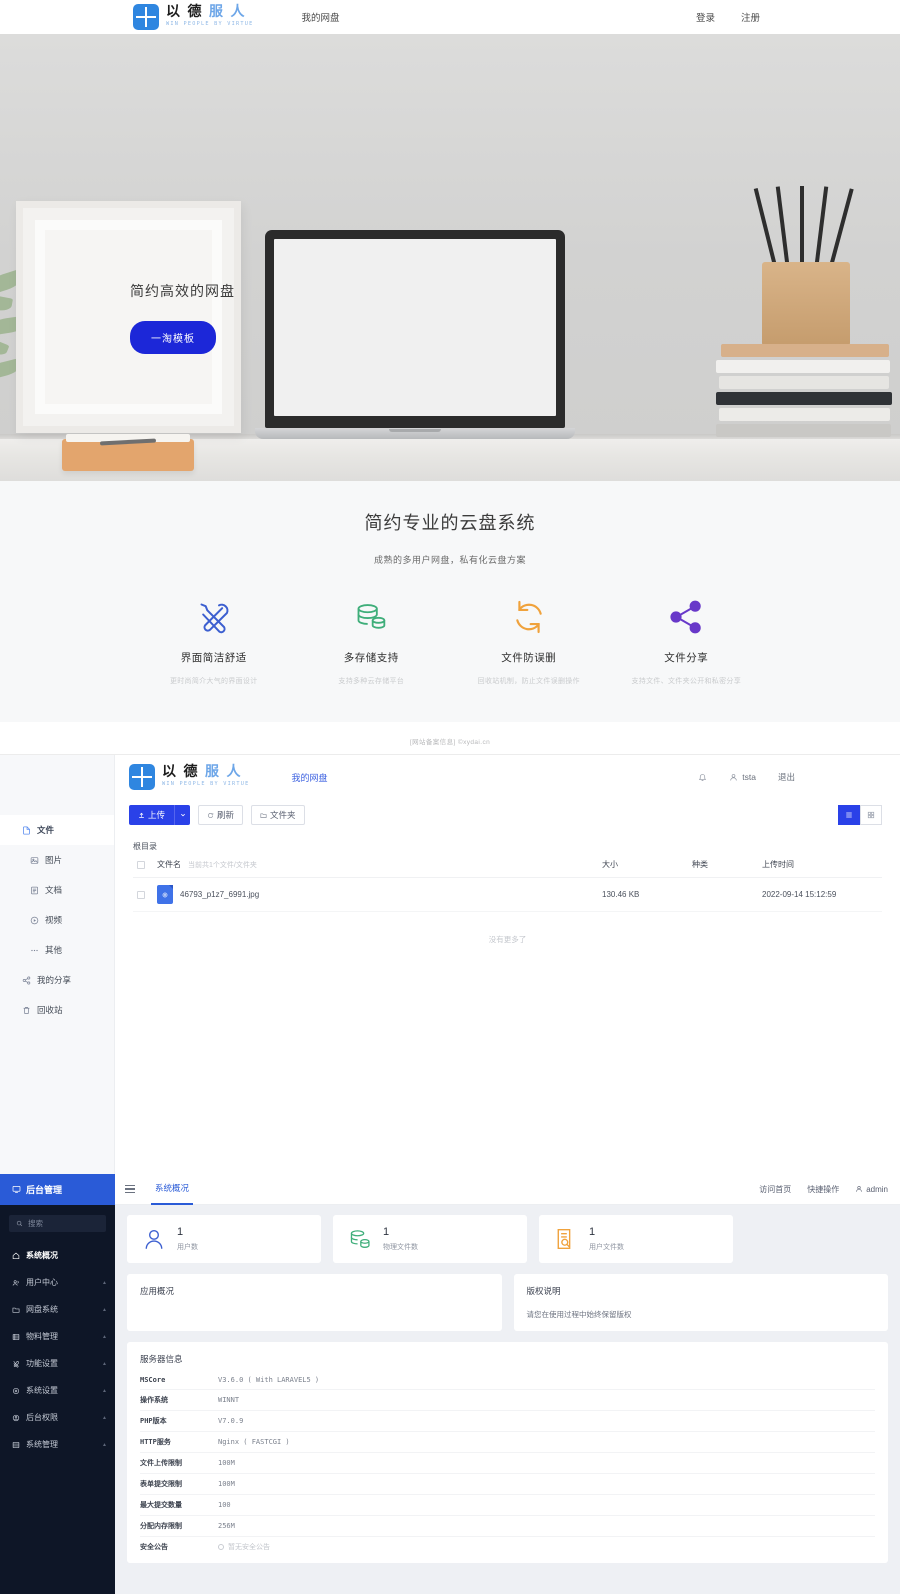 This screenshot has height=1594, width=900. What do you see at coordinates (728, 17) in the screenshot?
I see `site-header-actions: 登录 注册` at bounding box center [728, 17].